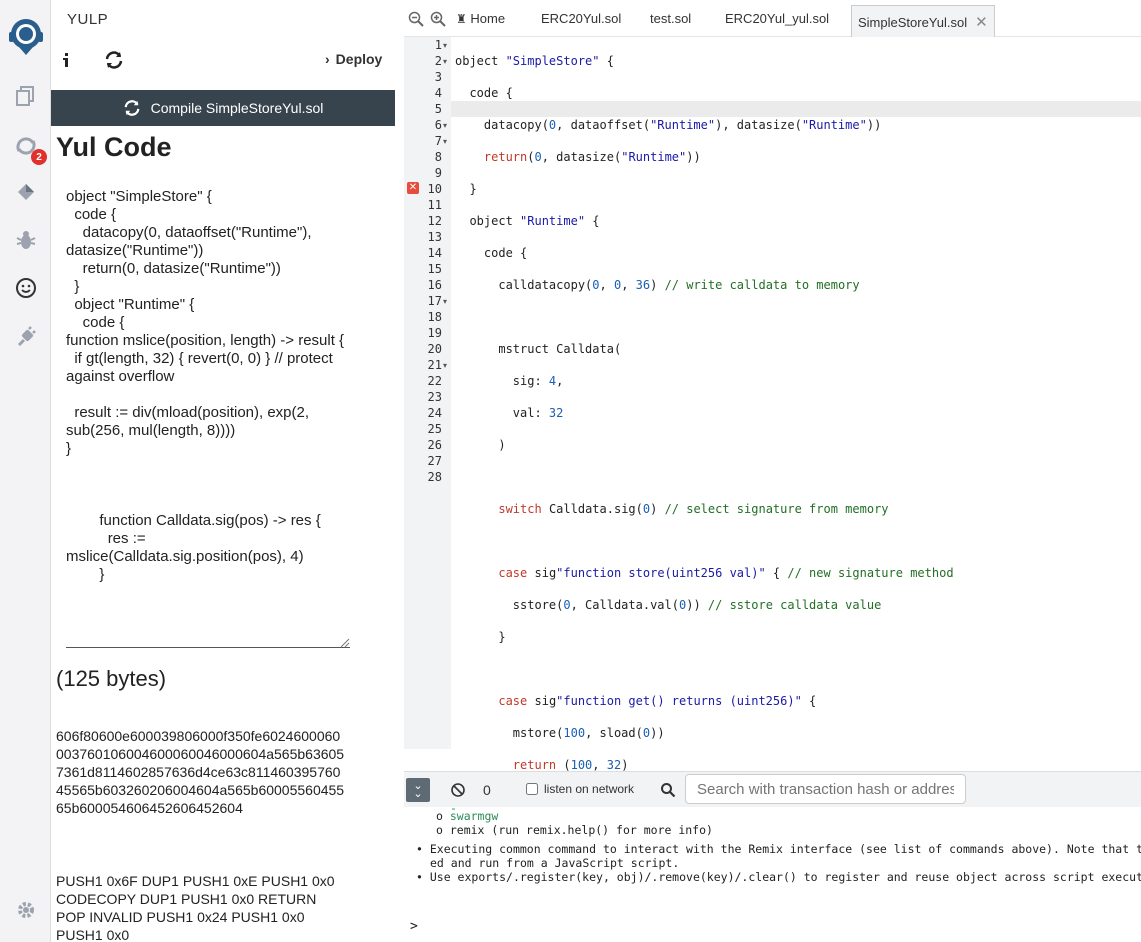 This screenshot has height=942, width=1141. I want to click on plugin-title: YULP, so click(88, 19).